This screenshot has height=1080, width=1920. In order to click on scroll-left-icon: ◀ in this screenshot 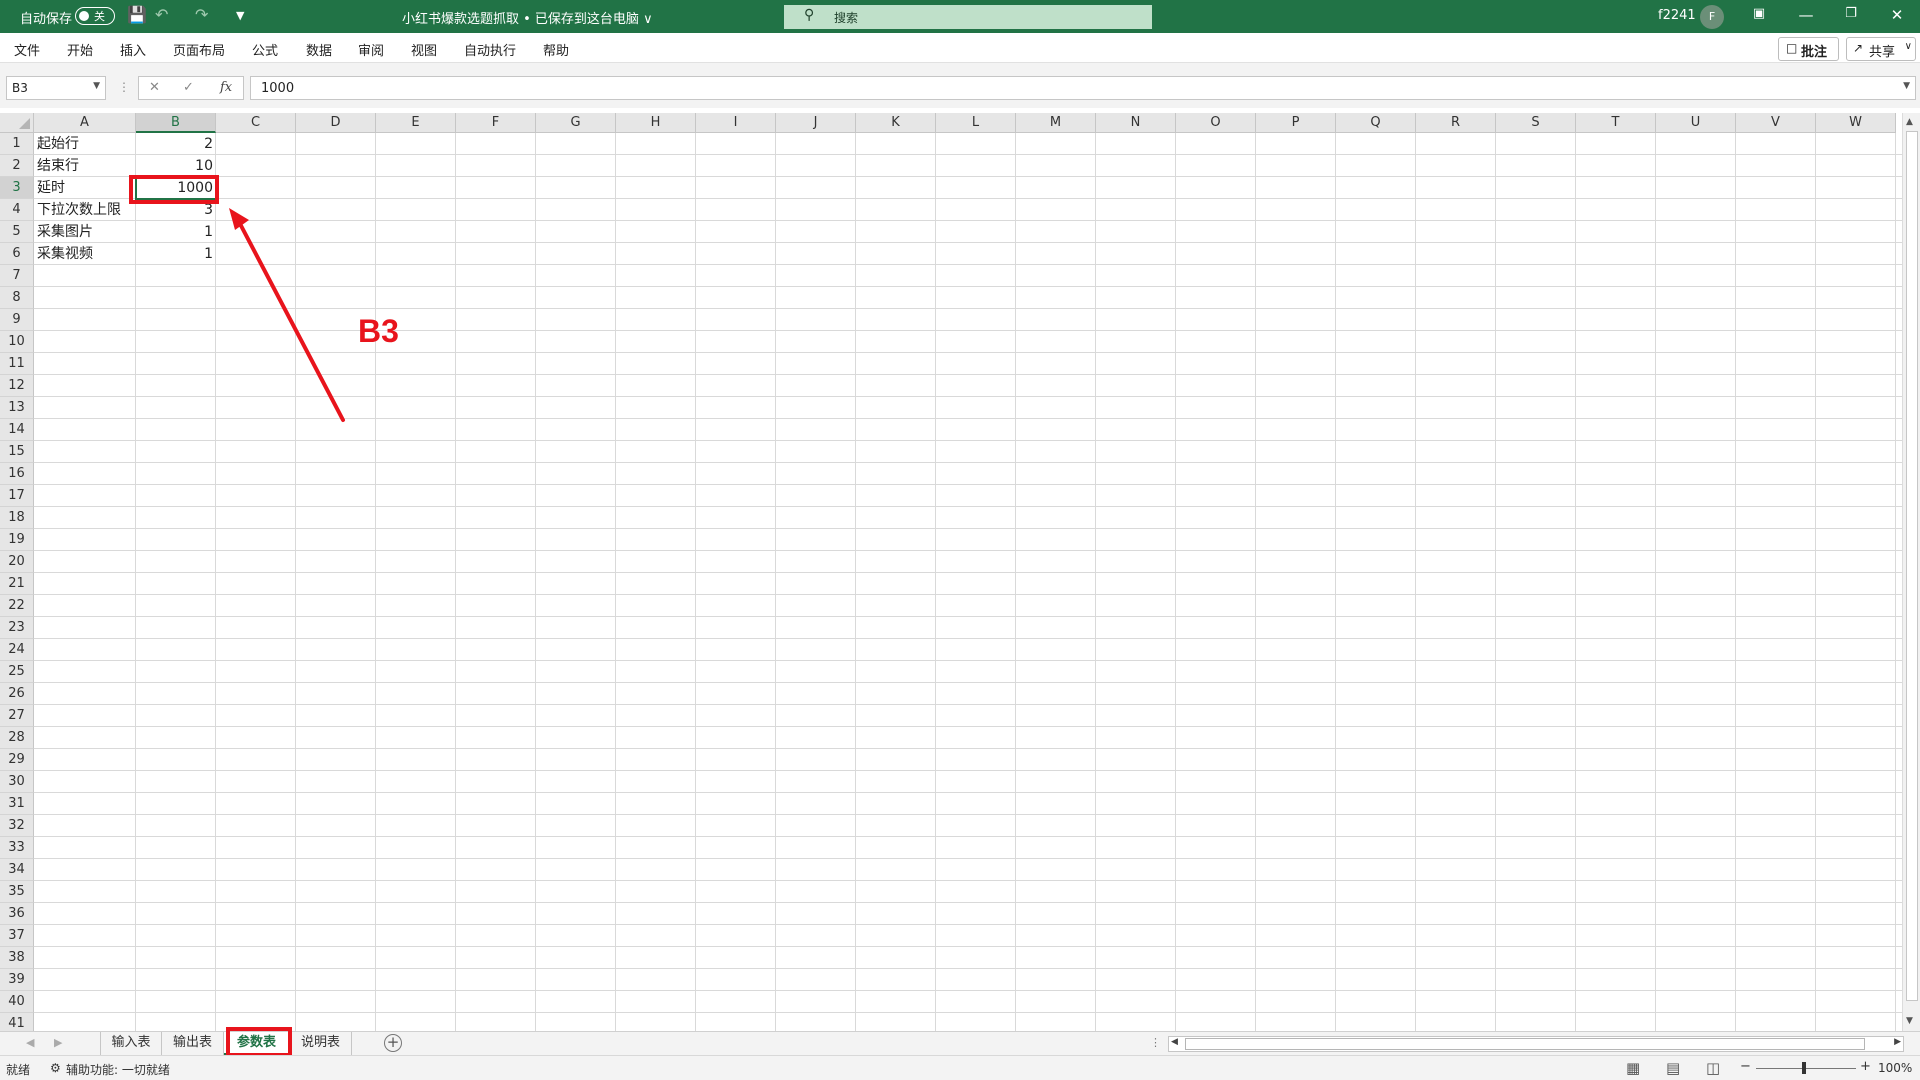, I will do `click(1174, 1042)`.